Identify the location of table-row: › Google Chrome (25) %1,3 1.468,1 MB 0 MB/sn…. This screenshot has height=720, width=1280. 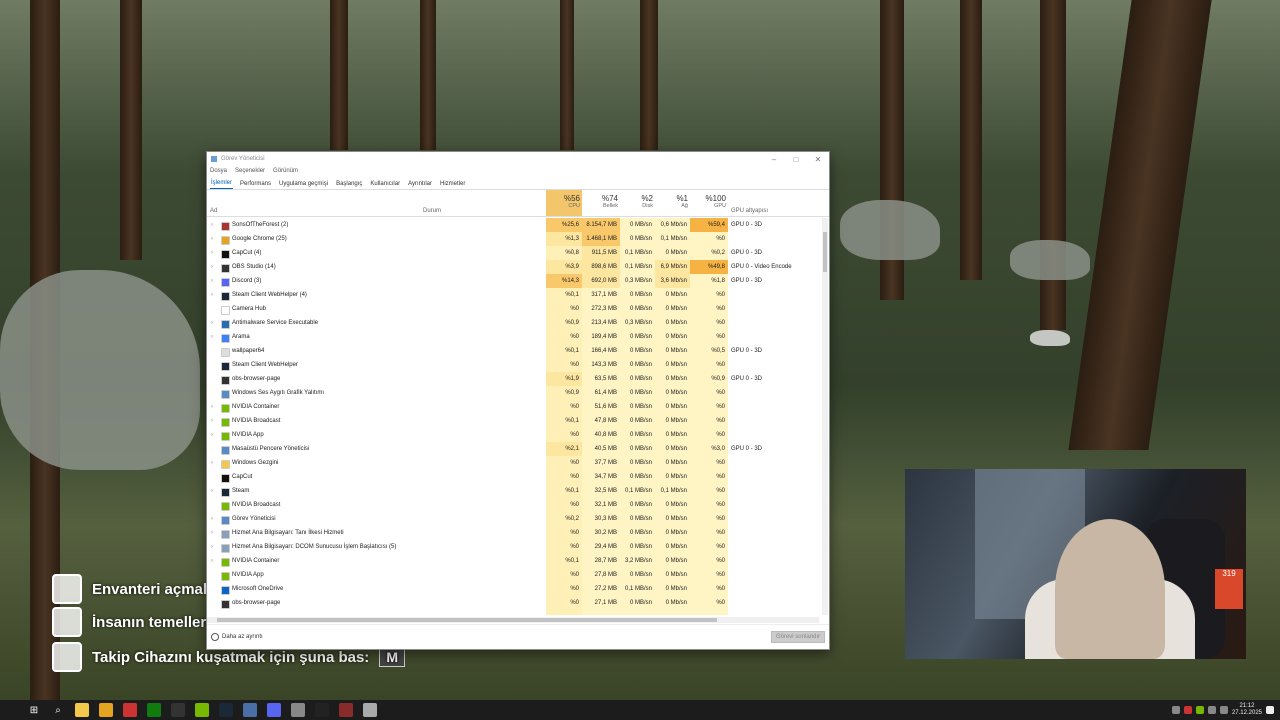
(513, 239).